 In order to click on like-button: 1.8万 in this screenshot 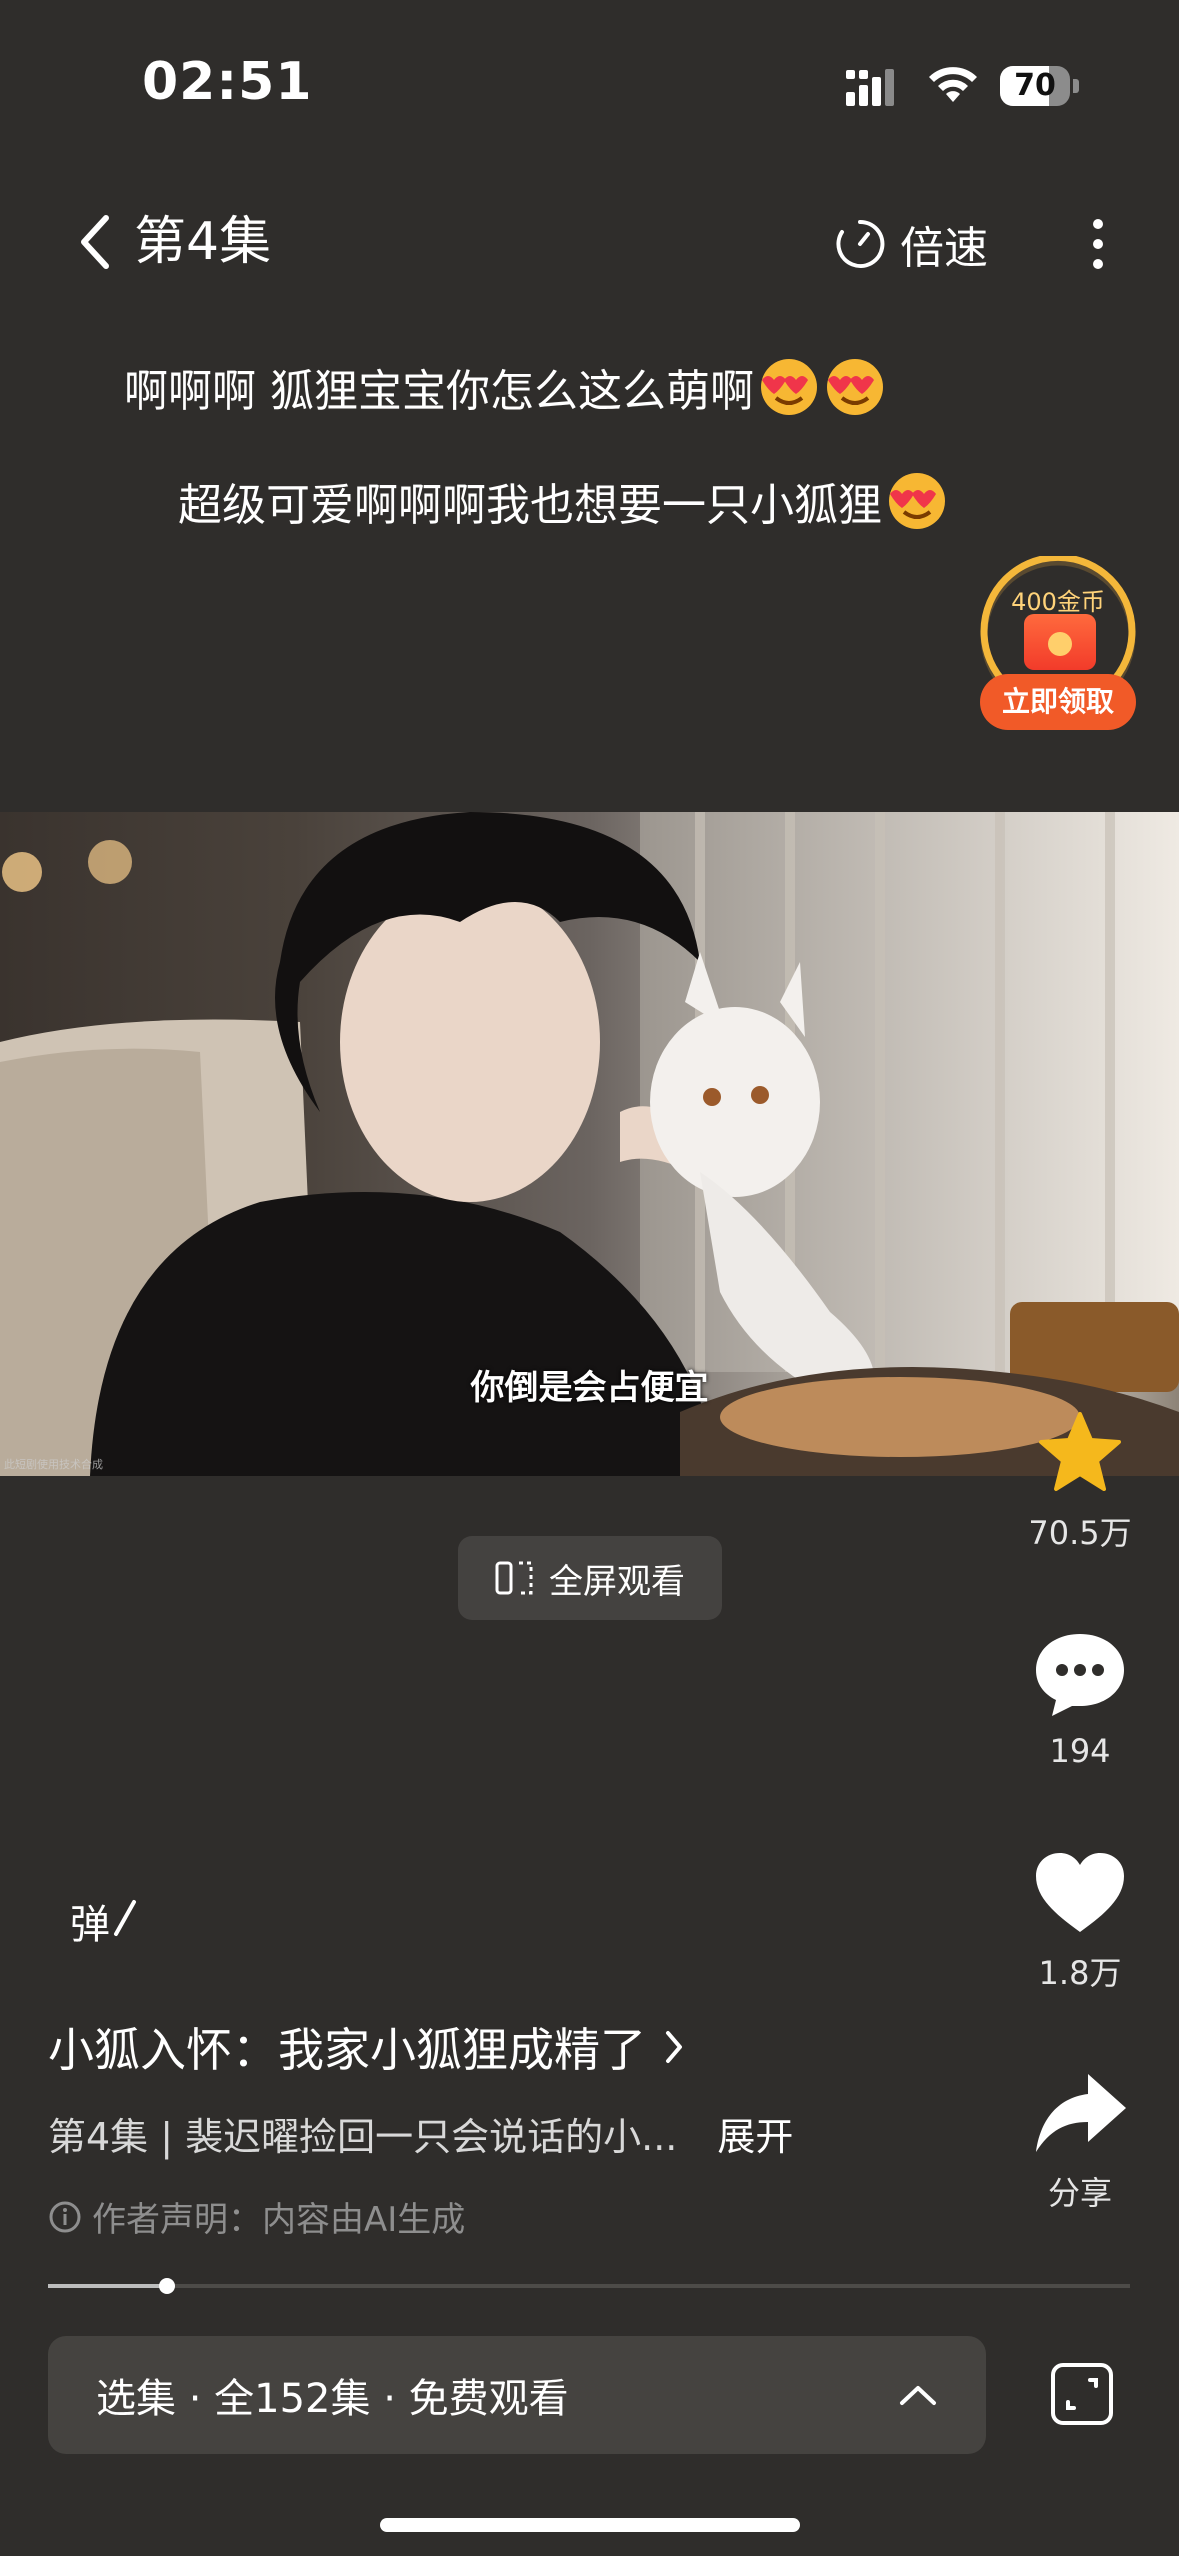, I will do `click(1080, 1922)`.